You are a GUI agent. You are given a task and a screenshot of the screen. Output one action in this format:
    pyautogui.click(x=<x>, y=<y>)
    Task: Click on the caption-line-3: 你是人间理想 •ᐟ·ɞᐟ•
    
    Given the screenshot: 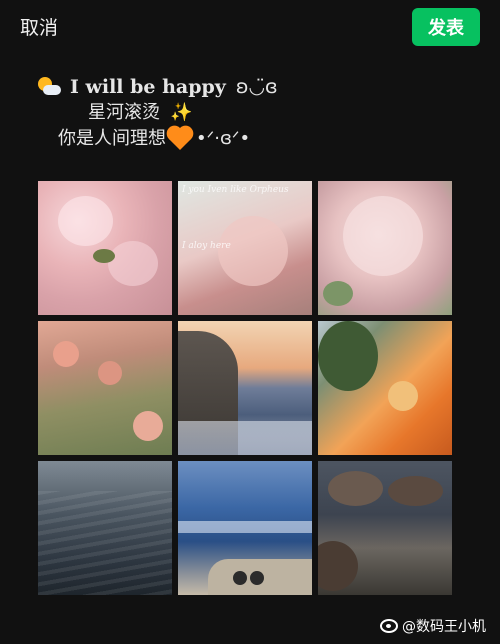 What is the action you would take?
    pyautogui.click(x=251, y=139)
    